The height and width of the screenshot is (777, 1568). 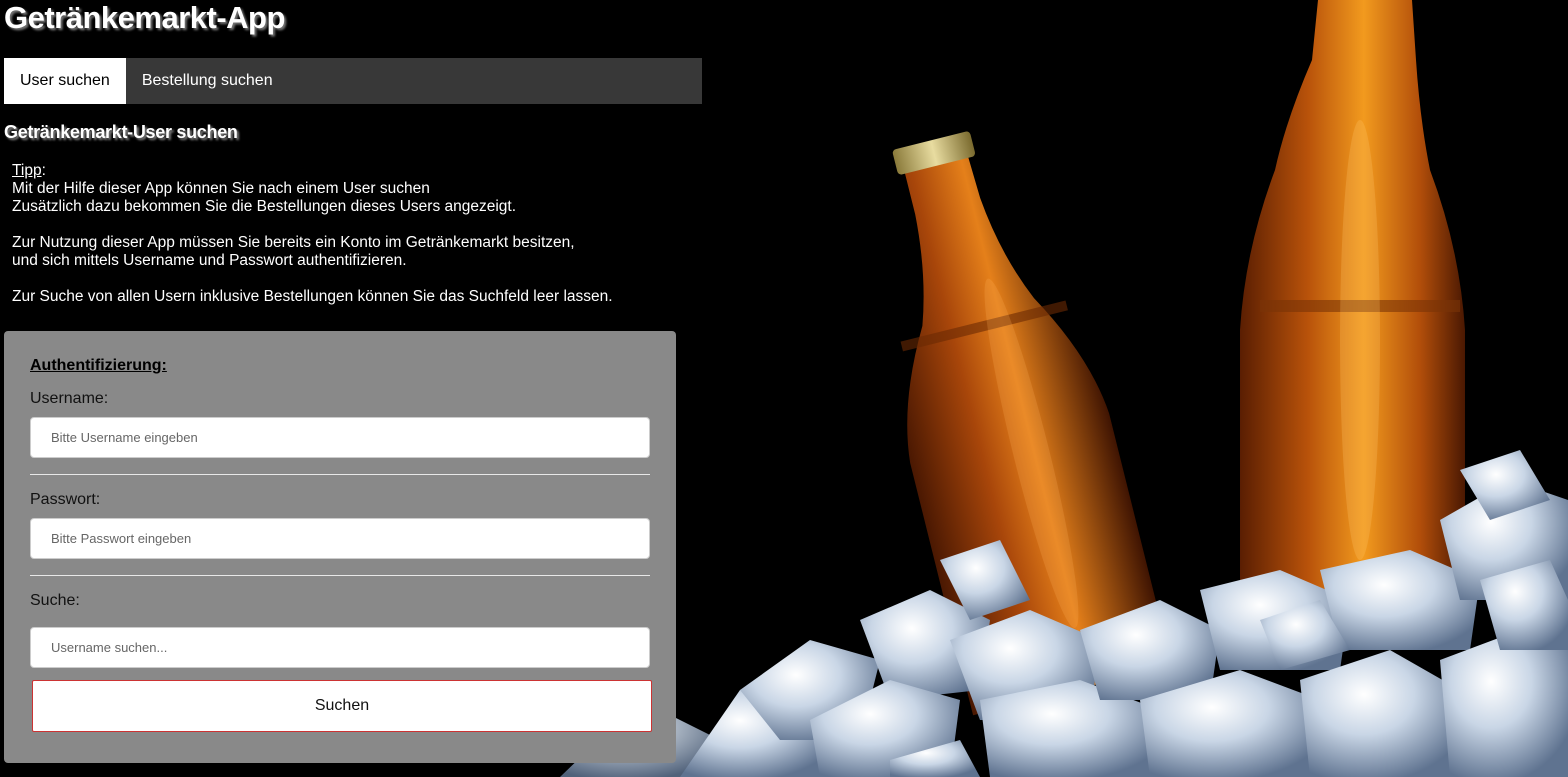 What do you see at coordinates (342, 171) in the screenshot?
I see `tipp-heading-line: Tipp:` at bounding box center [342, 171].